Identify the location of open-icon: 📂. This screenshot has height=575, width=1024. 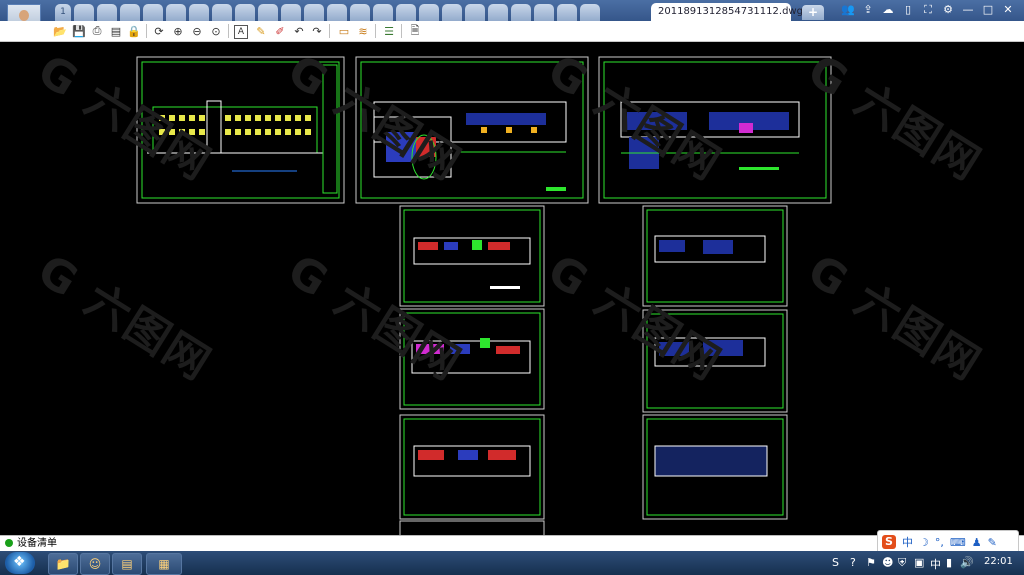
(60, 31).